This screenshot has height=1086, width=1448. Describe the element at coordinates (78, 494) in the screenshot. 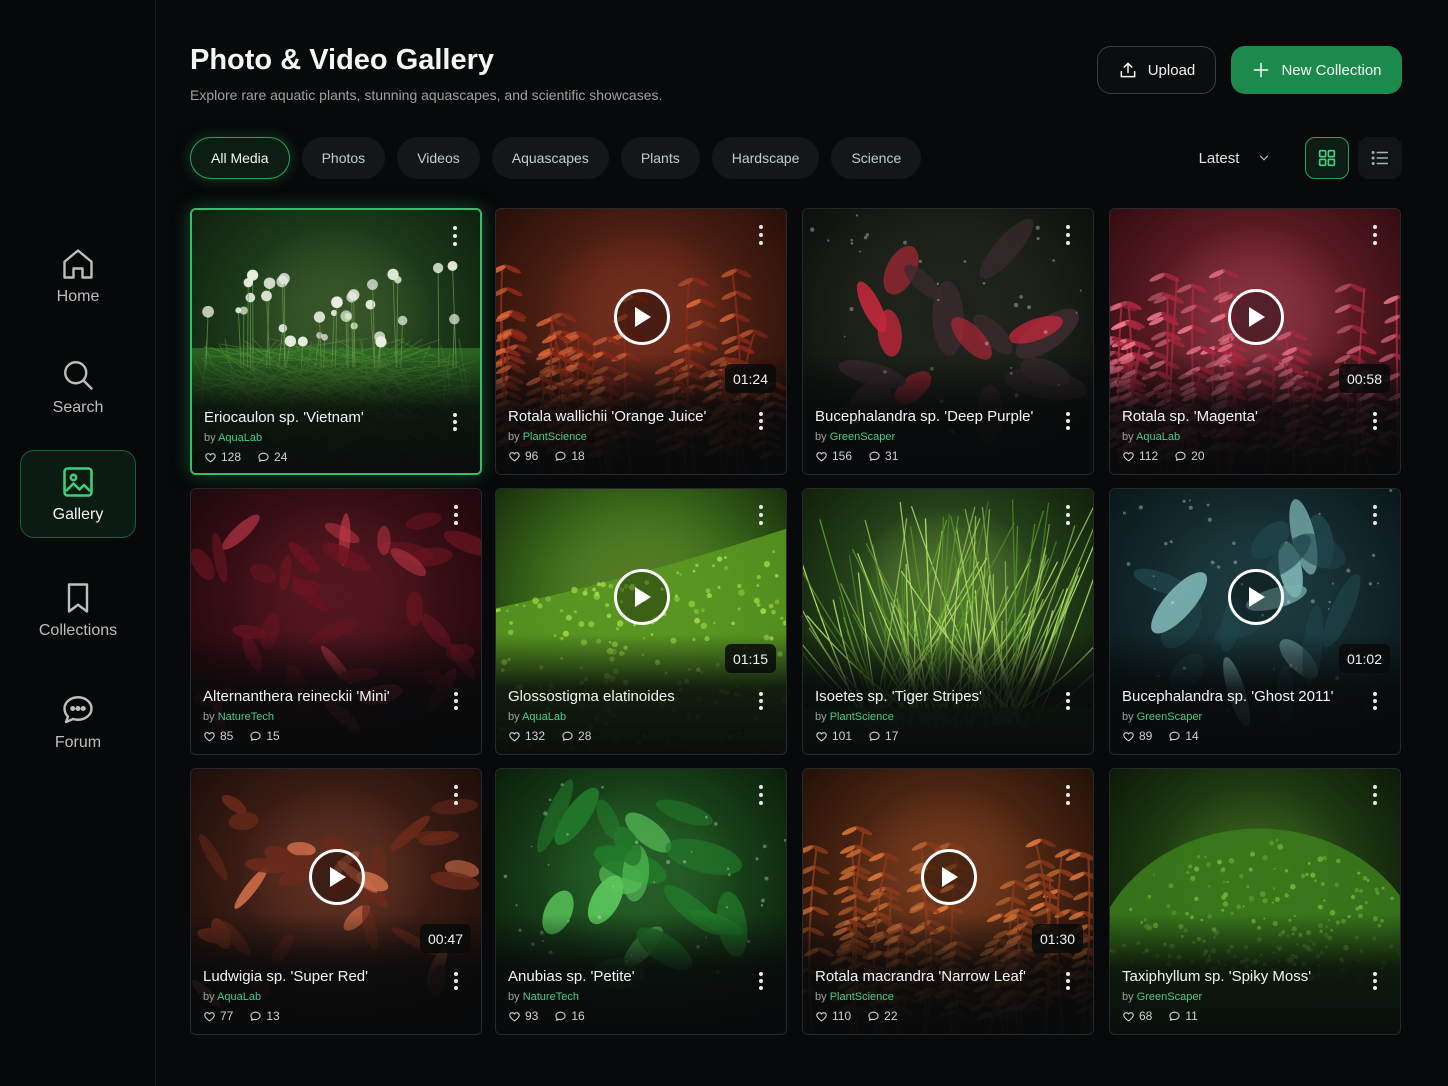

I see `nav-gallery: Gallery` at that location.